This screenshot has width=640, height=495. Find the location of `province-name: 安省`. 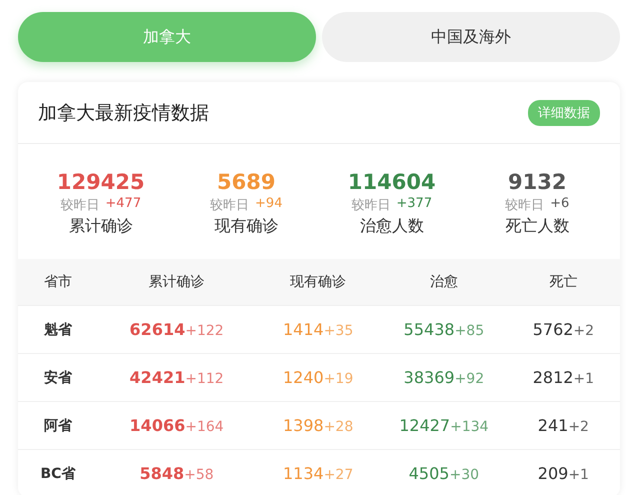

province-name: 安省 is located at coordinates (58, 377).